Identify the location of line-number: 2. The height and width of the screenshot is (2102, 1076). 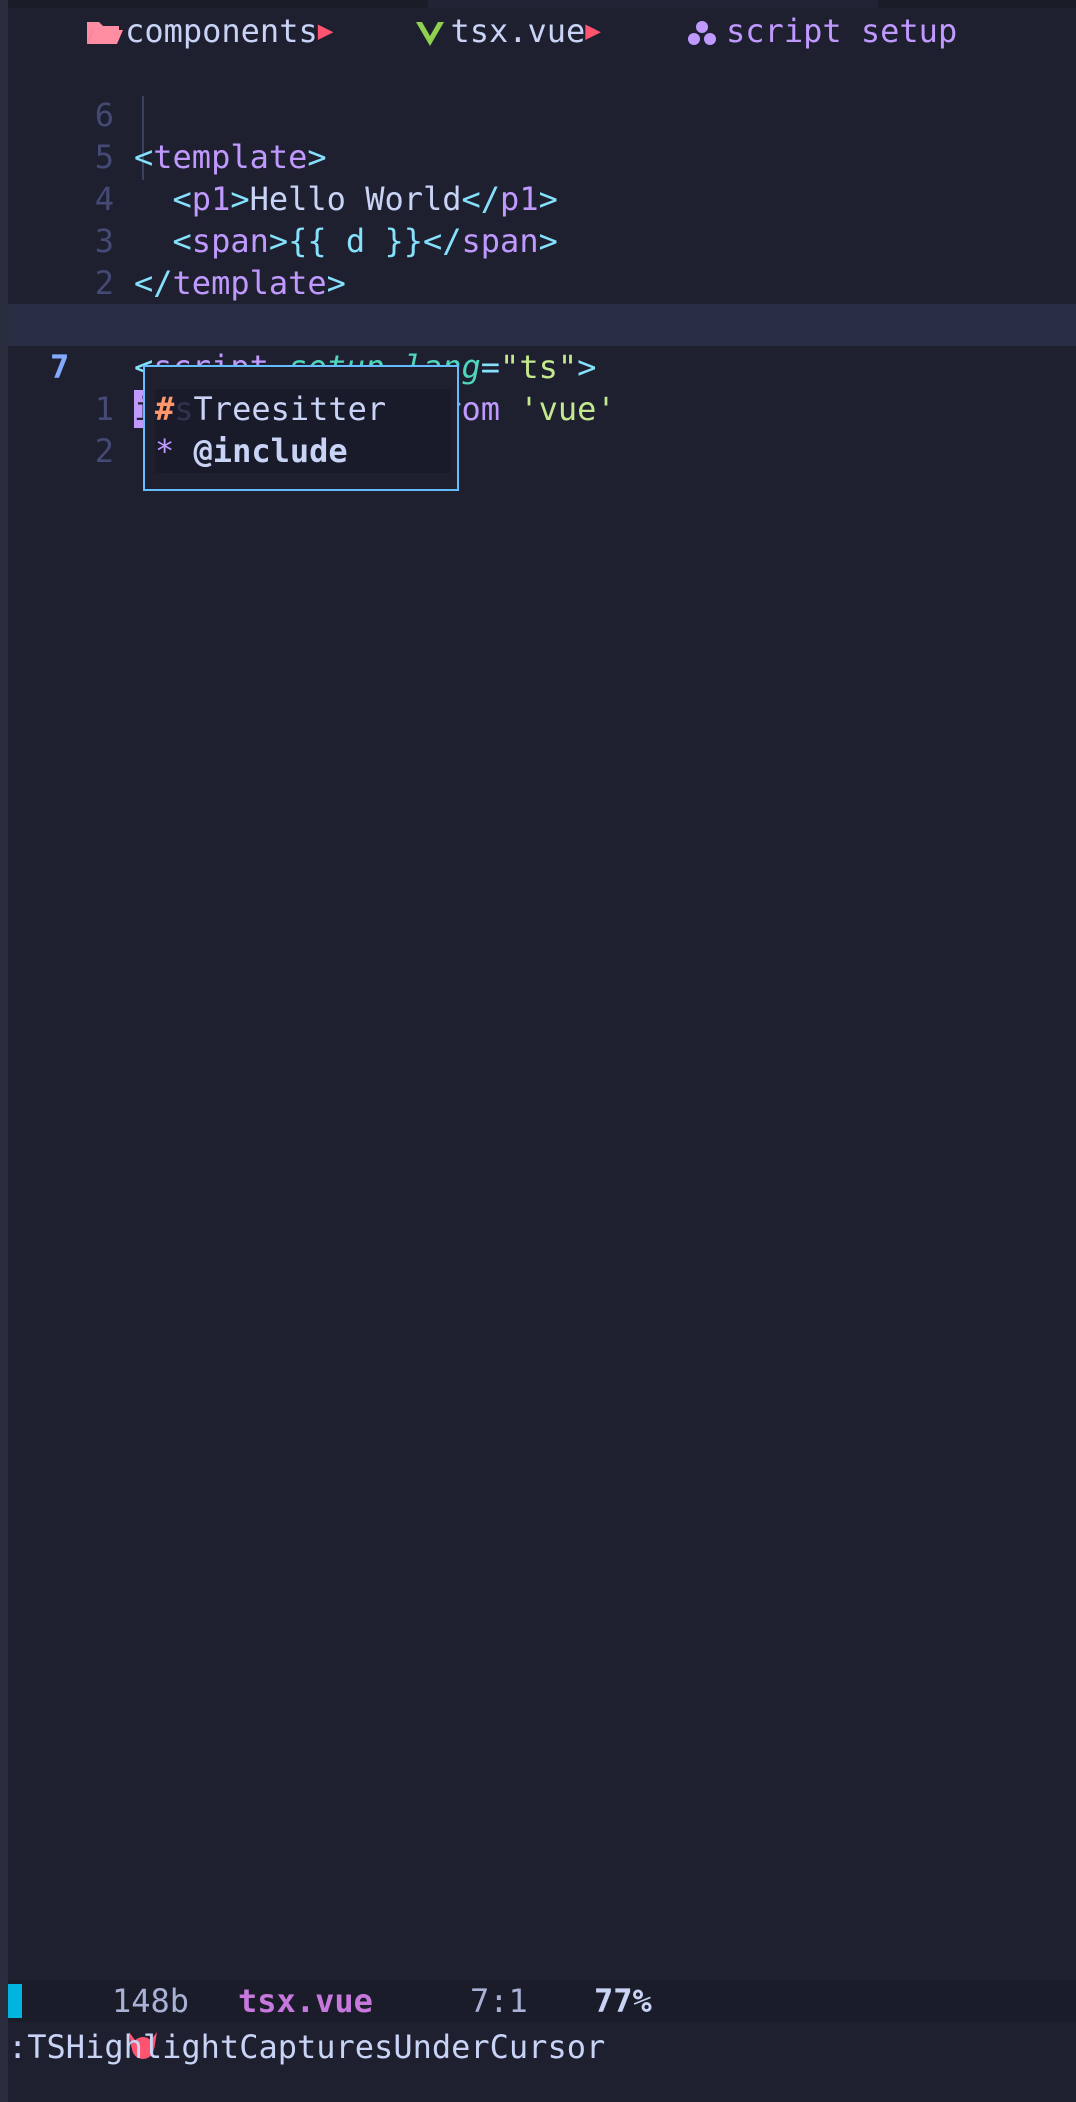
(104, 451).